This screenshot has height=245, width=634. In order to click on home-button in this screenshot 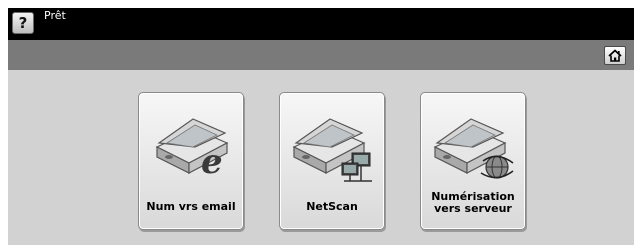, I will do `click(615, 55)`.